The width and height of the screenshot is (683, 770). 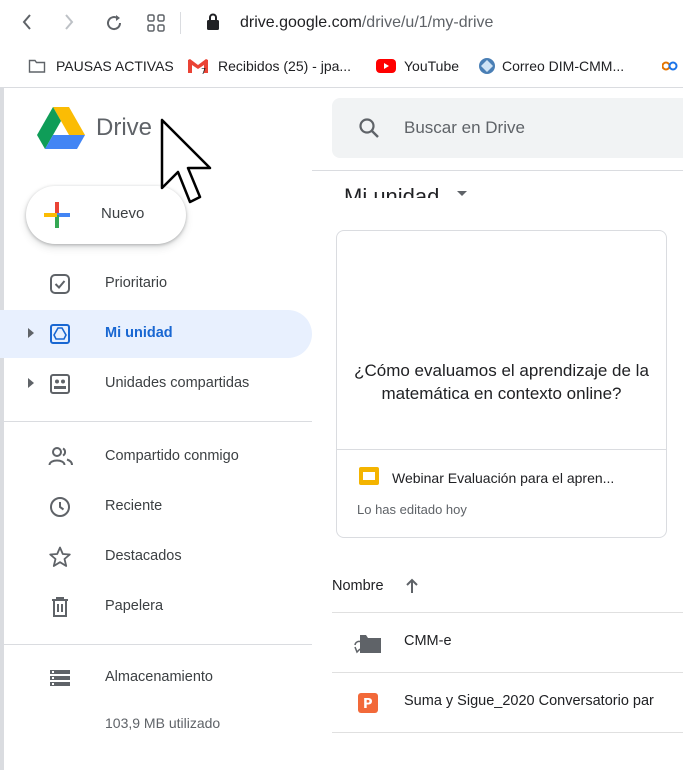 I want to click on star-icon, so click(x=60, y=557).